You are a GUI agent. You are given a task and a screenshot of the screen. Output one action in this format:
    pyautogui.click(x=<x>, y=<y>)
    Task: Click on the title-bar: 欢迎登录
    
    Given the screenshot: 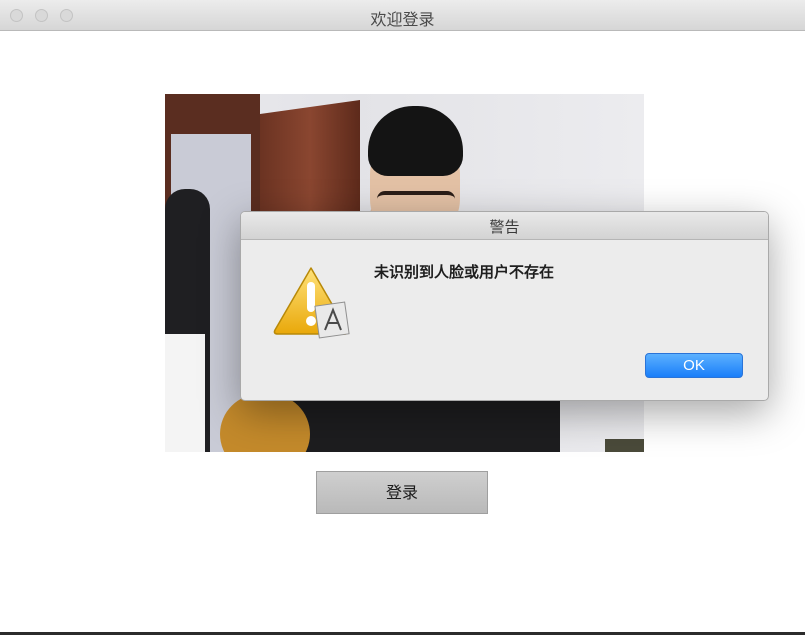 What is the action you would take?
    pyautogui.click(x=402, y=15)
    